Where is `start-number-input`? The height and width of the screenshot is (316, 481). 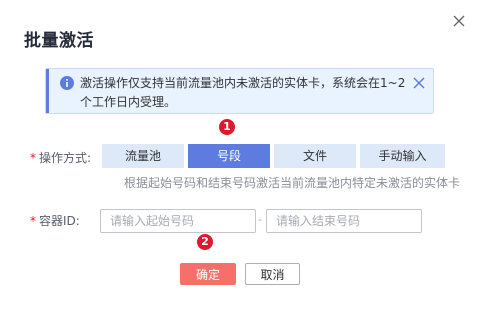 start-number-input is located at coordinates (178, 221).